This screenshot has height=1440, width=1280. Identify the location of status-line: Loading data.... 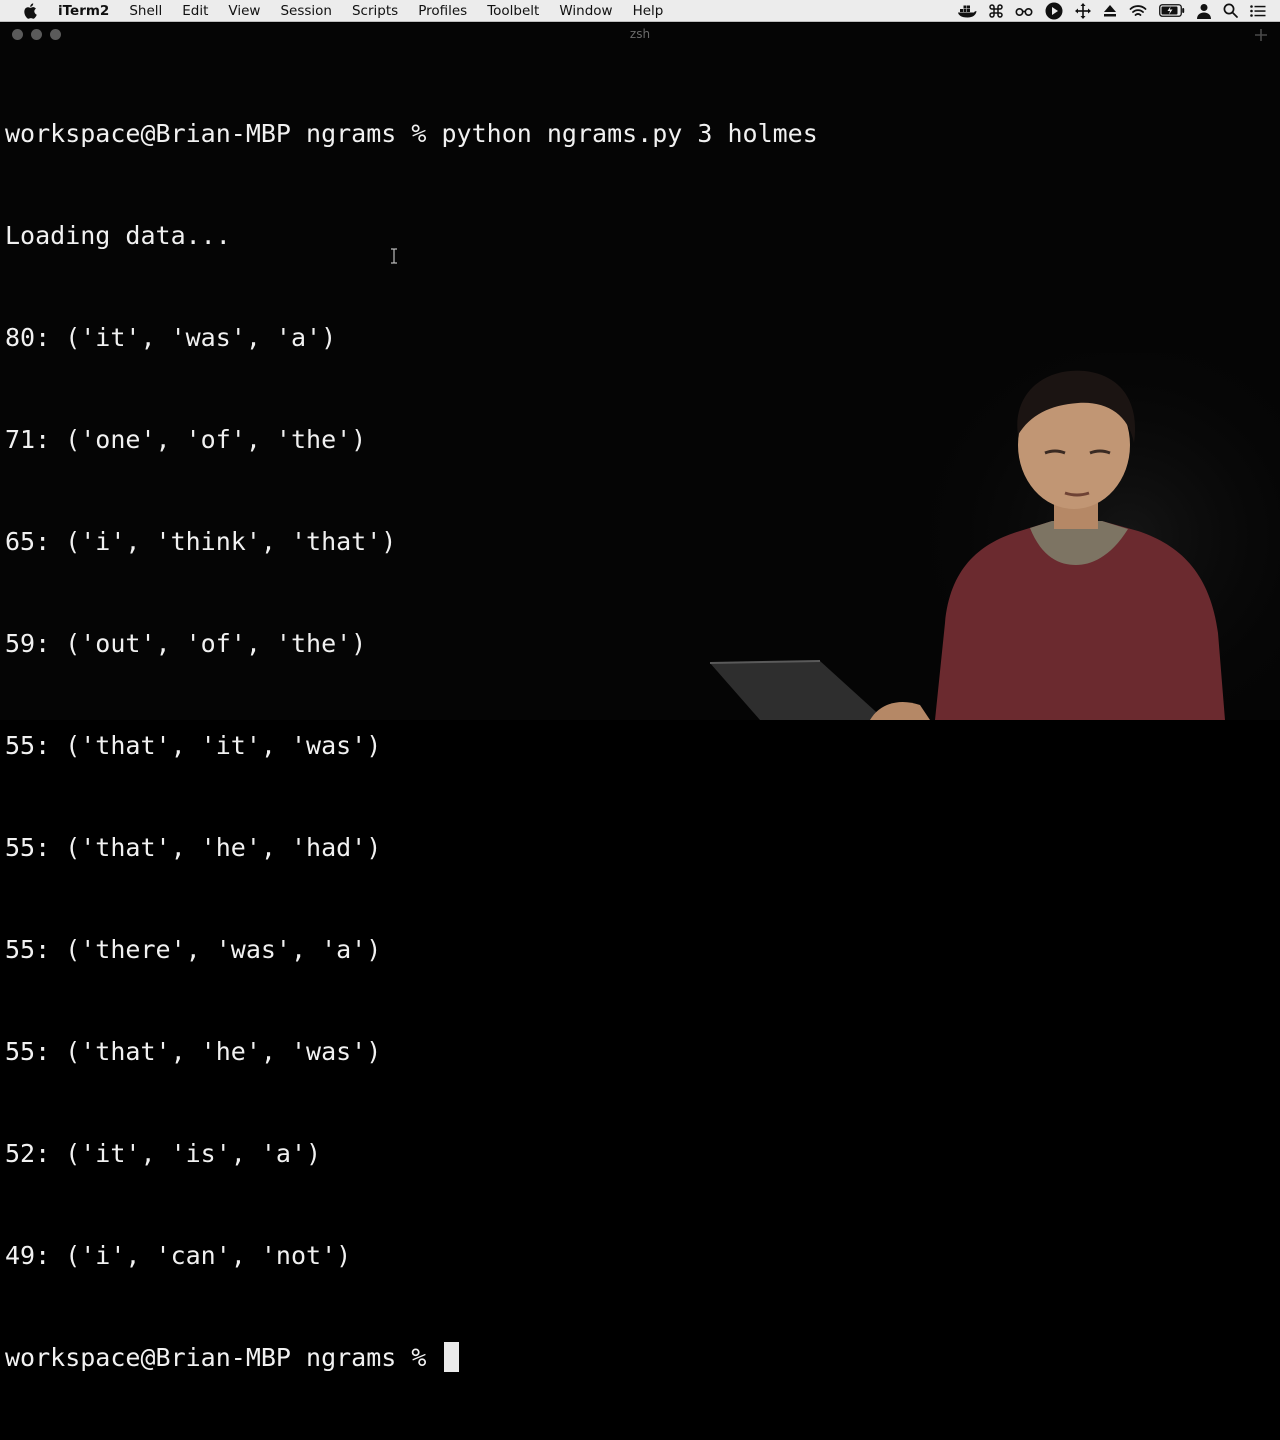
(118, 235).